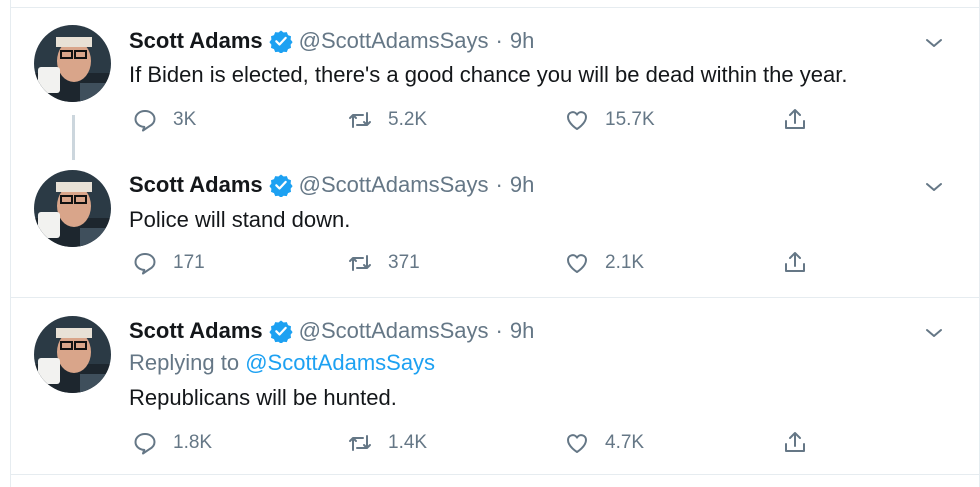  I want to click on tweet-text: Republicans will be hunted., so click(263, 397).